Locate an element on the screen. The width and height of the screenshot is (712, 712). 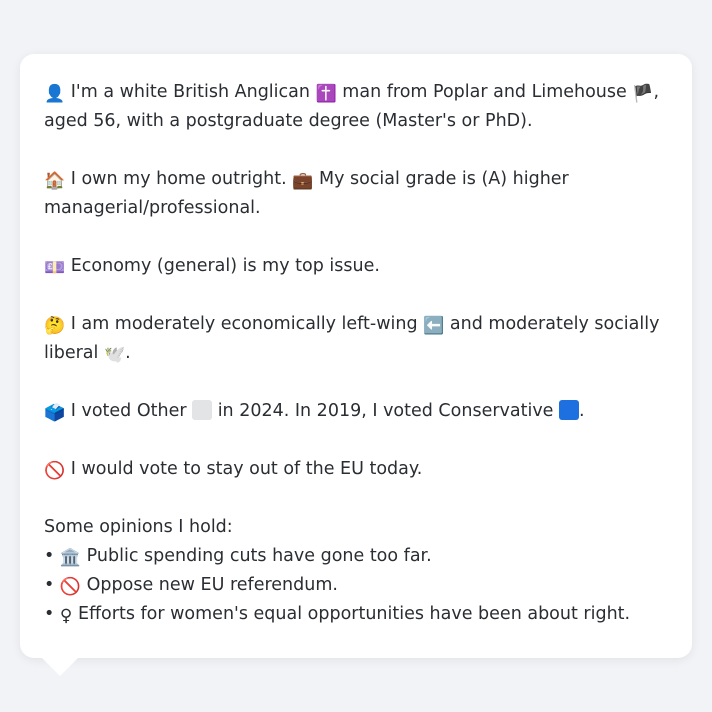
person-icon: 👤 is located at coordinates (55, 94).